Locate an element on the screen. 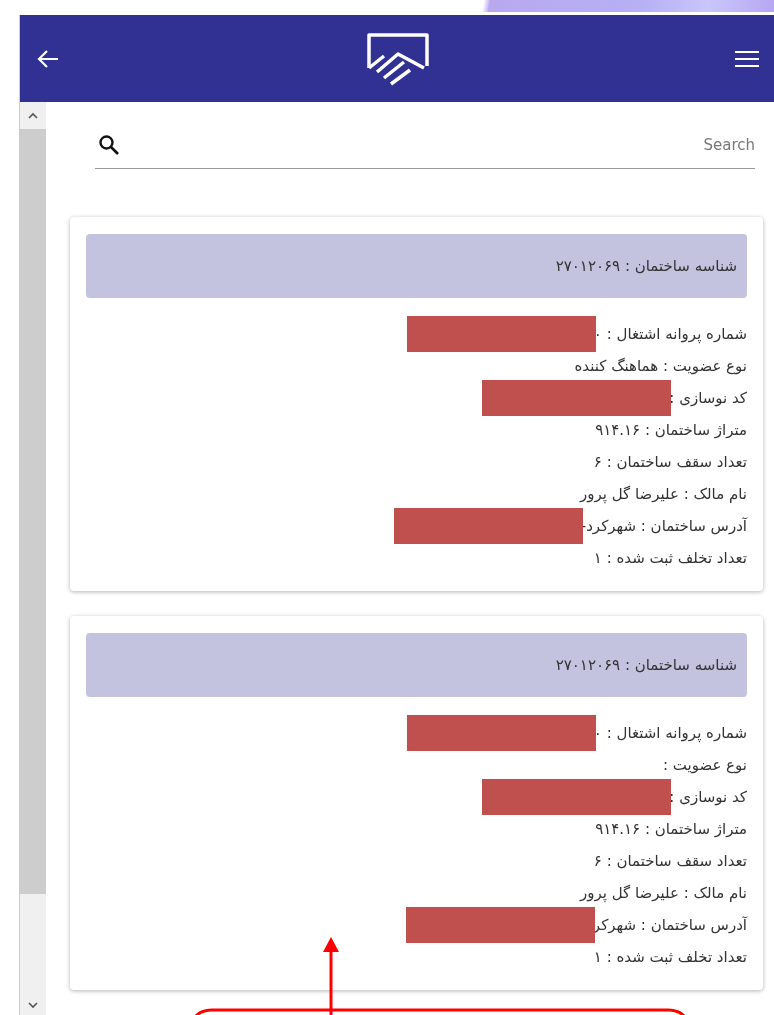 This screenshot has height=1015, width=774. scroll-up-icon is located at coordinates (33, 115).